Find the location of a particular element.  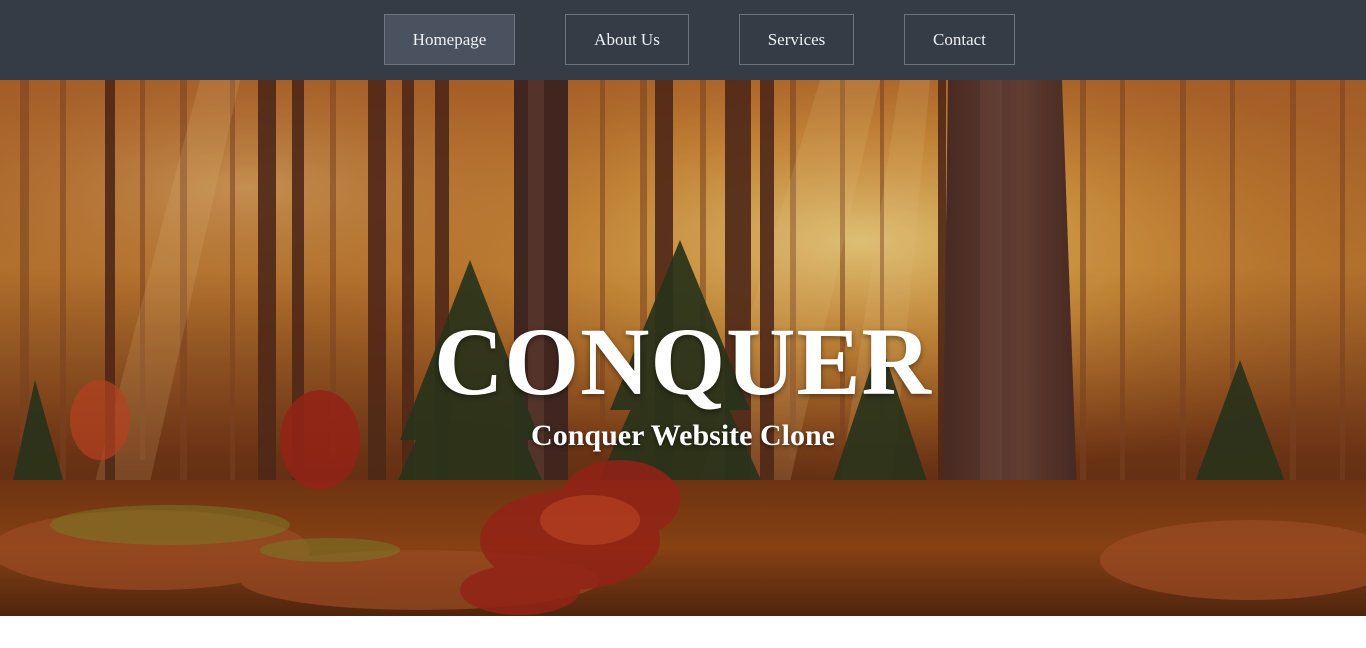

top-navbar: Homepage About Us Services Contact is located at coordinates (683, 40).